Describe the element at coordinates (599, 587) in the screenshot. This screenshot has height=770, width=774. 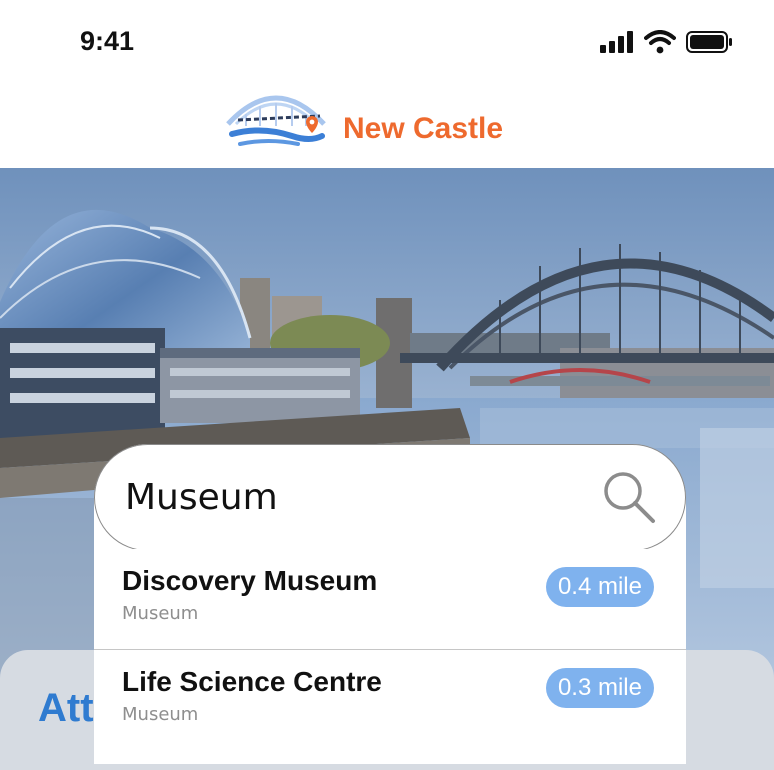
I see `distance-badge: 0.4 mile` at that location.